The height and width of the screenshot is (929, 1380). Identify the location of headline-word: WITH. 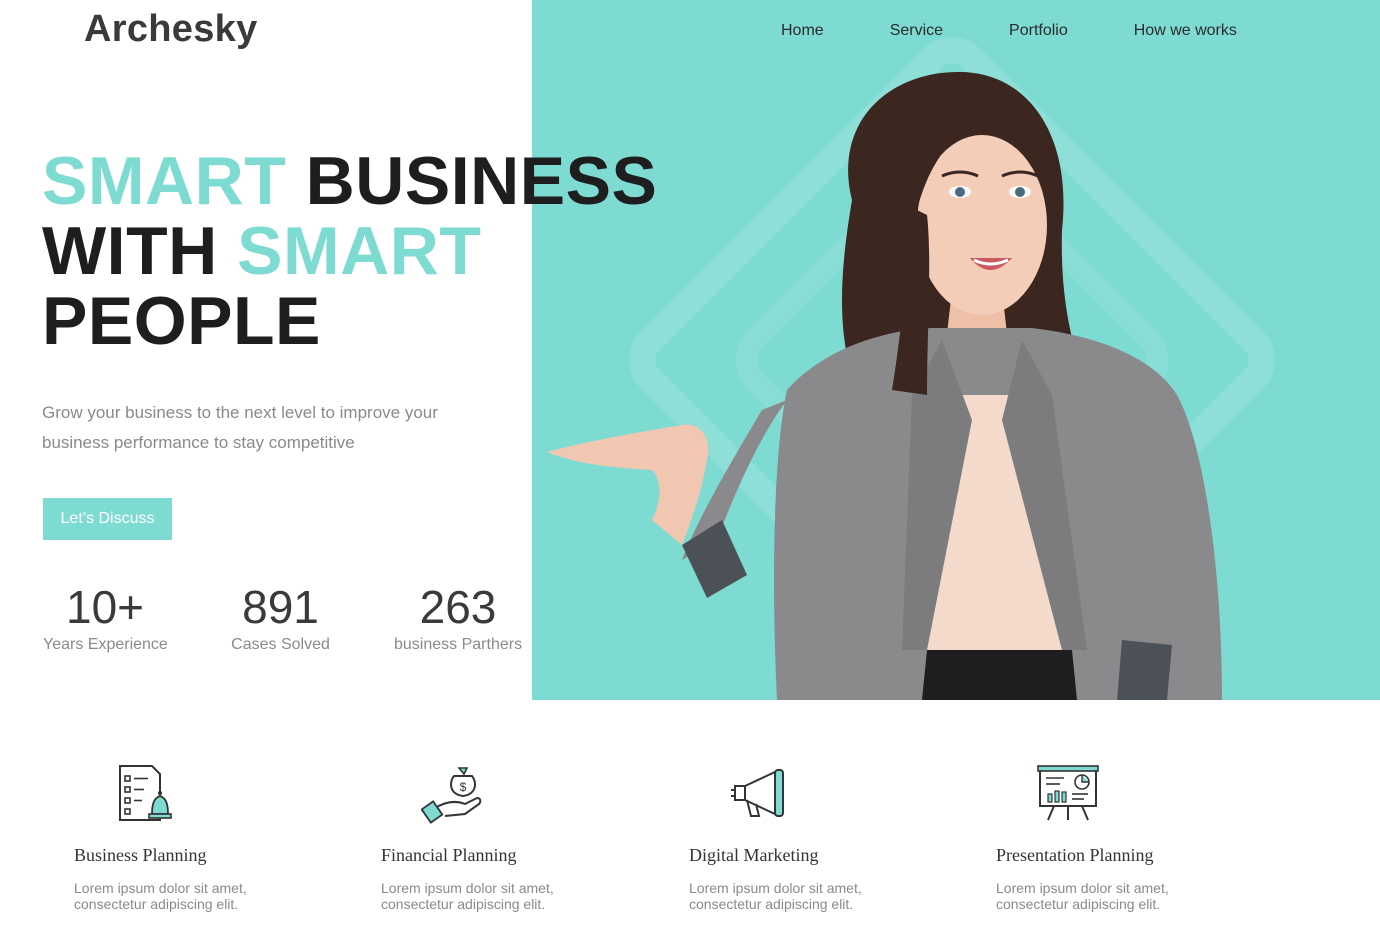
(130, 251).